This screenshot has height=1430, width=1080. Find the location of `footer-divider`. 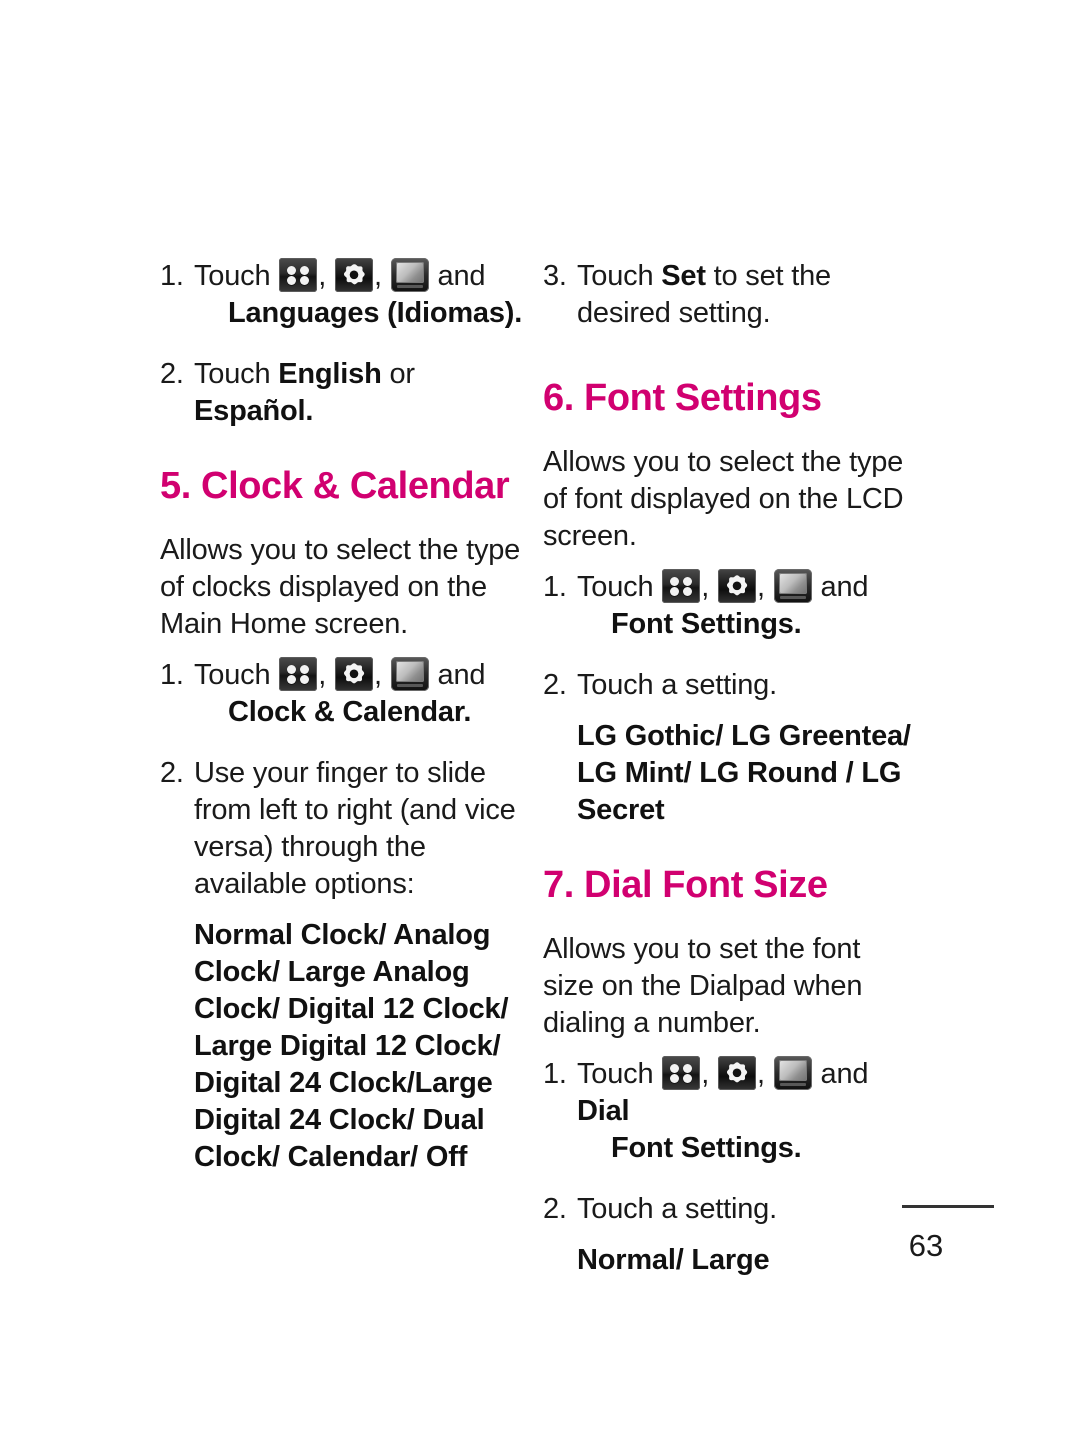

footer-divider is located at coordinates (948, 1206).